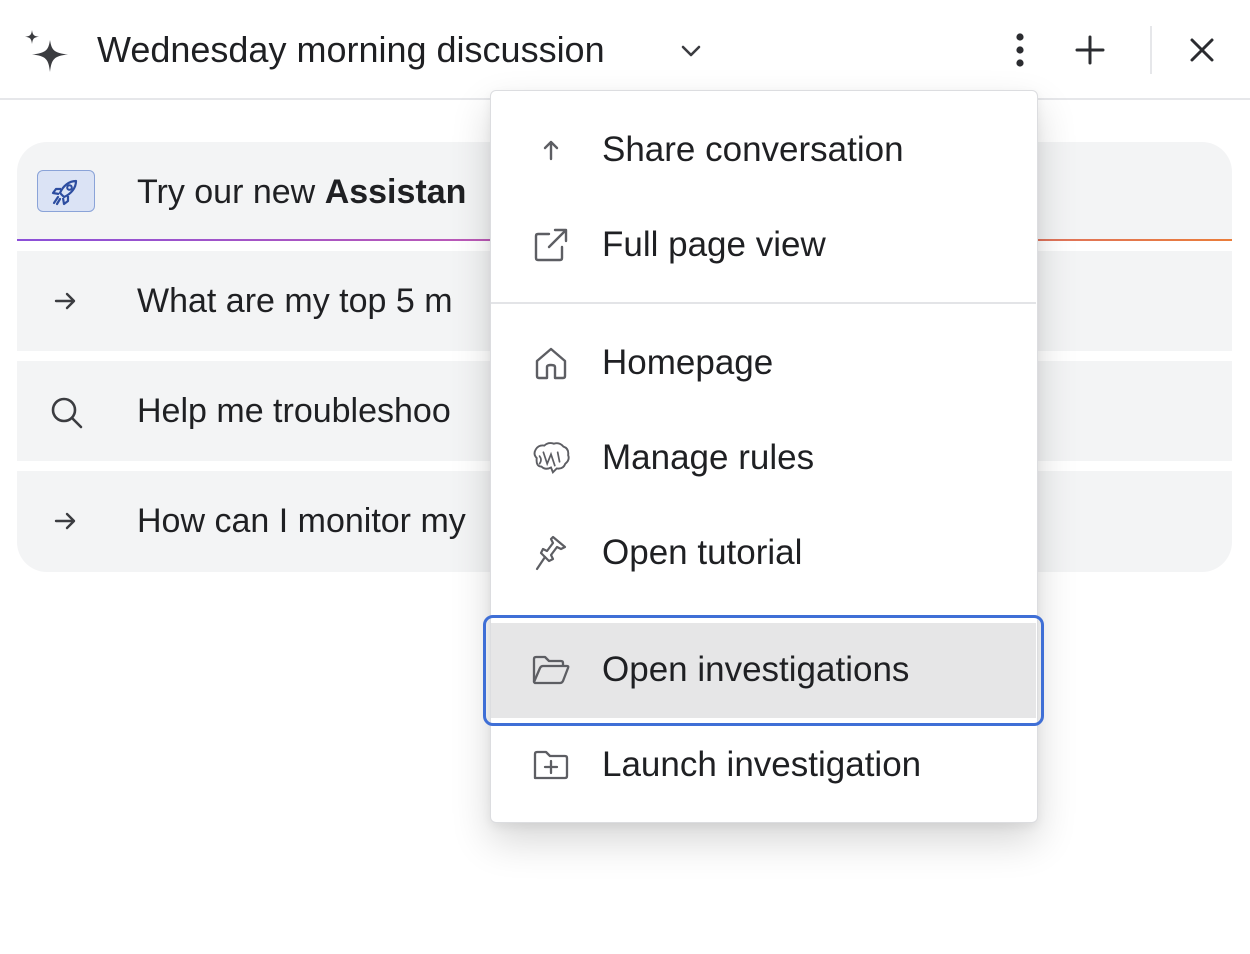 The image size is (1250, 954). What do you see at coordinates (46, 51) in the screenshot?
I see `sparkle-icon` at bounding box center [46, 51].